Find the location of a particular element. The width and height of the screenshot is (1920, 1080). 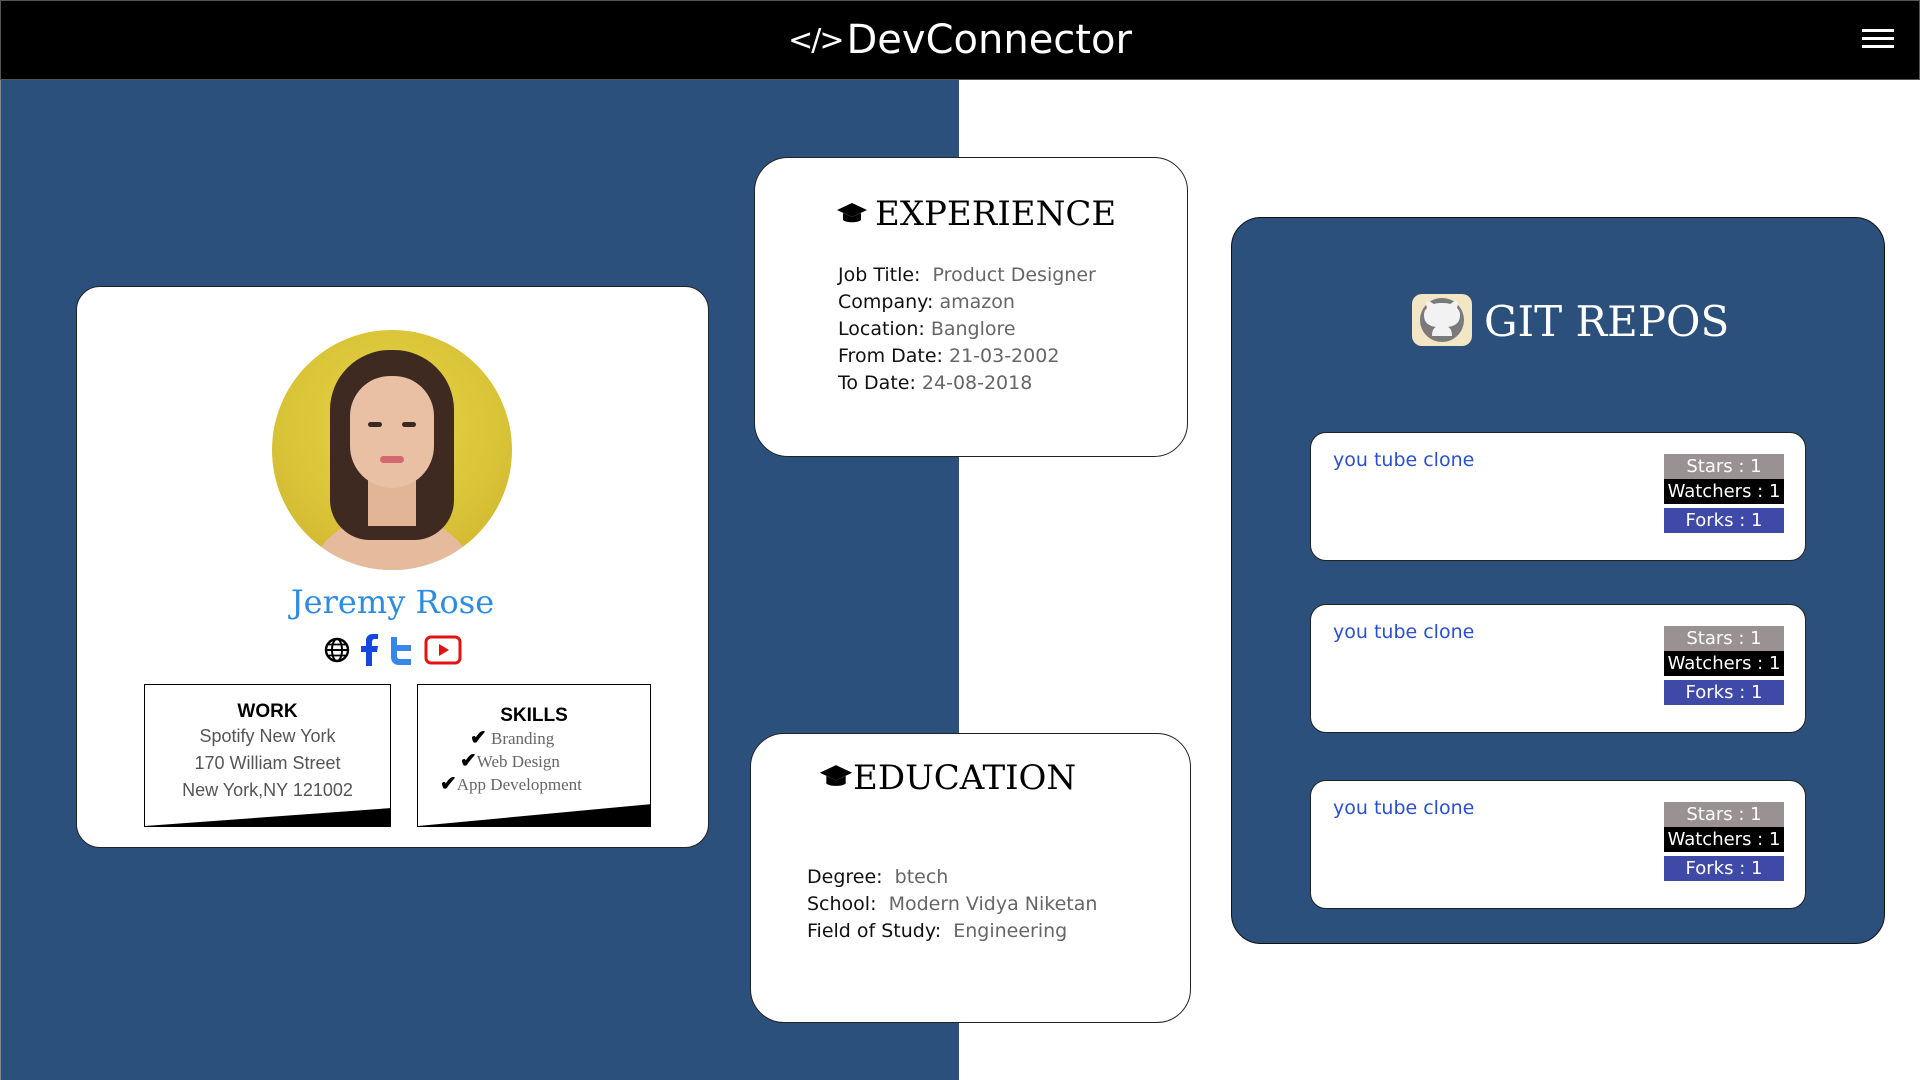

profile-name: Jeremy Rose is located at coordinates (392, 602).